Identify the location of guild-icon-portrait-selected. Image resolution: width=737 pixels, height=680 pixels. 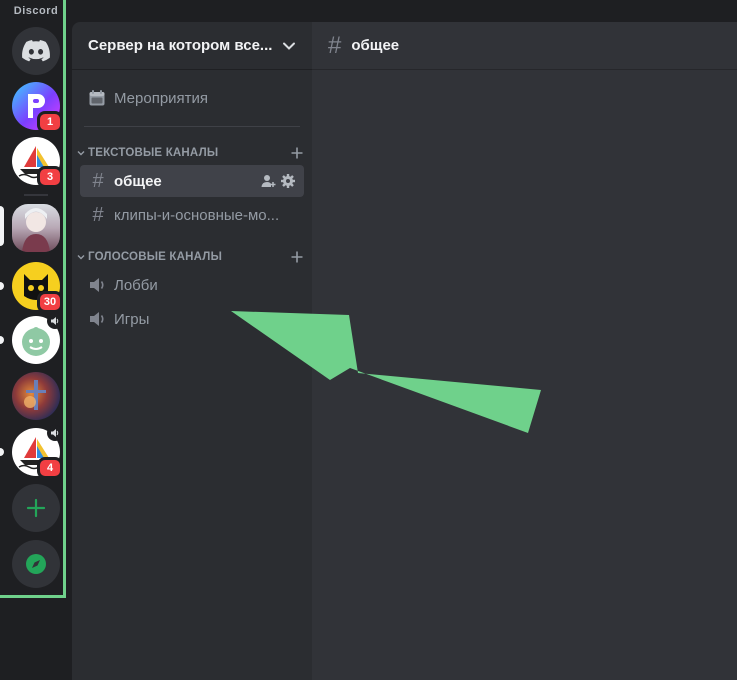
(36, 228).